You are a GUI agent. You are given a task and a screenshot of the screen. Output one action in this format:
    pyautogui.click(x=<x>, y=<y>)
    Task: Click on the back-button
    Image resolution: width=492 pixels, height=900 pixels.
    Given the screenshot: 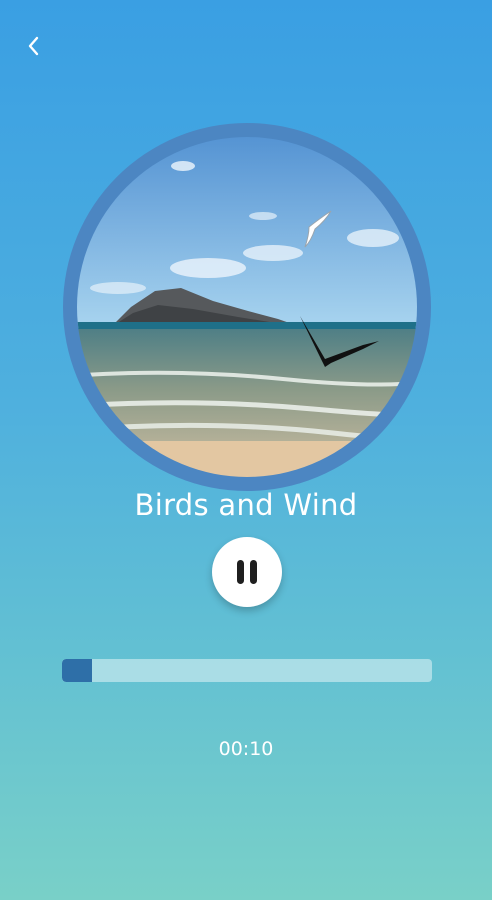 What is the action you would take?
    pyautogui.click(x=34, y=46)
    